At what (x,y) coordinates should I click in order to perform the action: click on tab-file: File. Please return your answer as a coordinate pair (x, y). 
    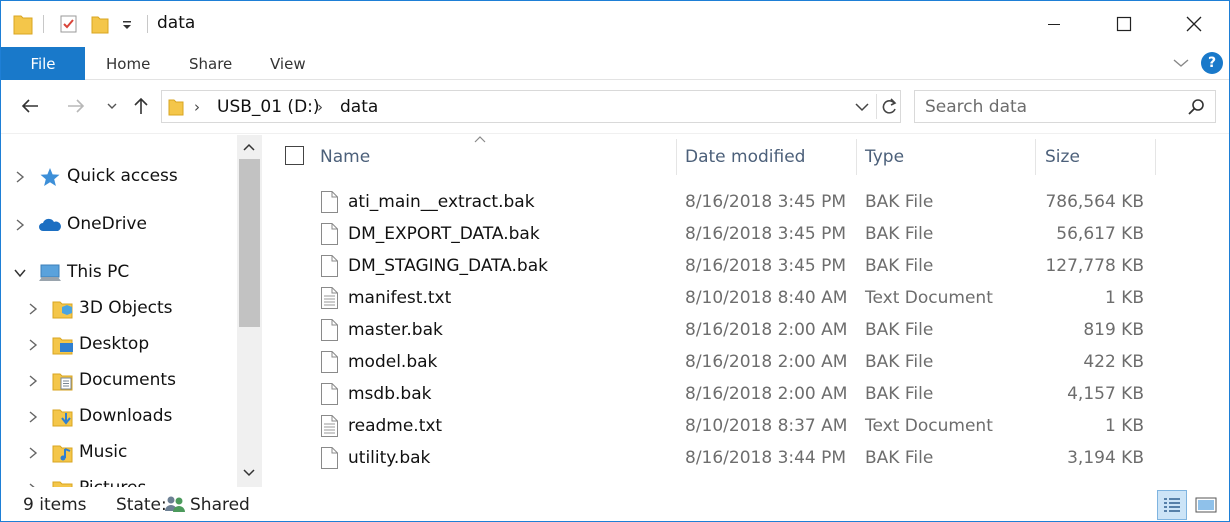
    Looking at the image, I should click on (43, 63).